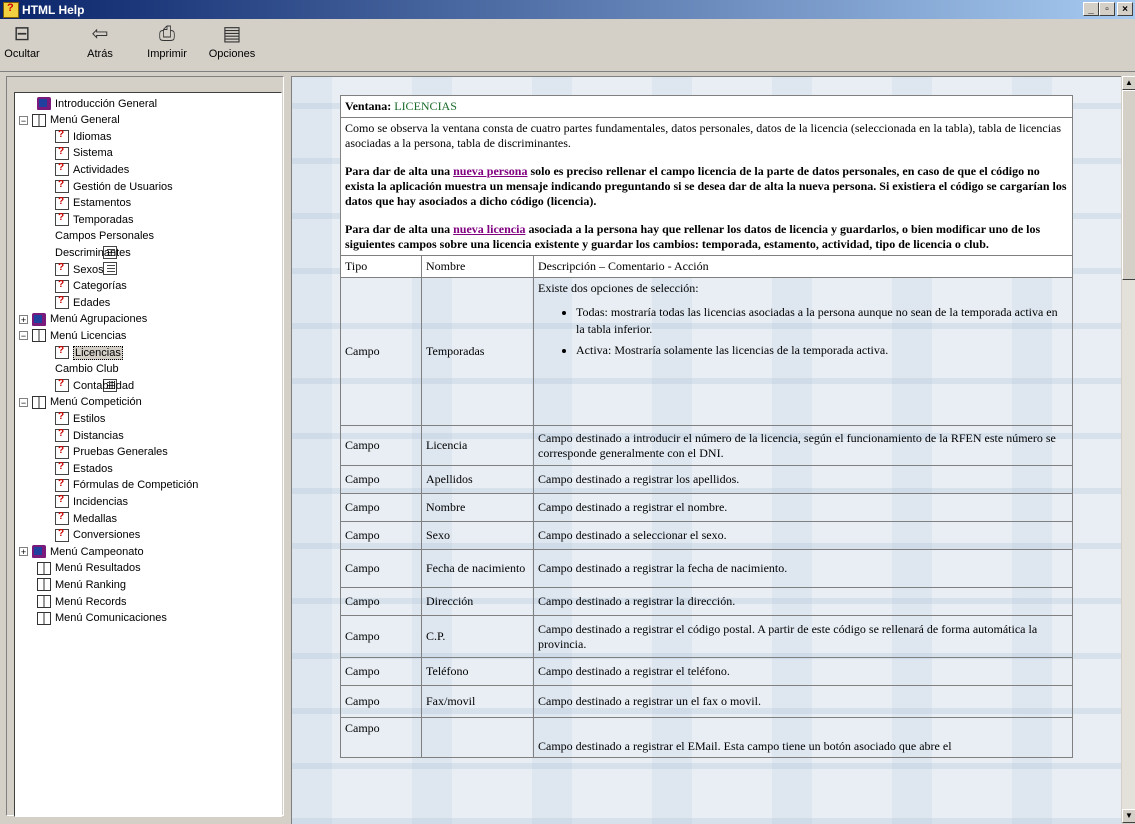 This screenshot has width=1135, height=824. I want to click on tree-item: Gestión de Usuarios, so click(114, 186).